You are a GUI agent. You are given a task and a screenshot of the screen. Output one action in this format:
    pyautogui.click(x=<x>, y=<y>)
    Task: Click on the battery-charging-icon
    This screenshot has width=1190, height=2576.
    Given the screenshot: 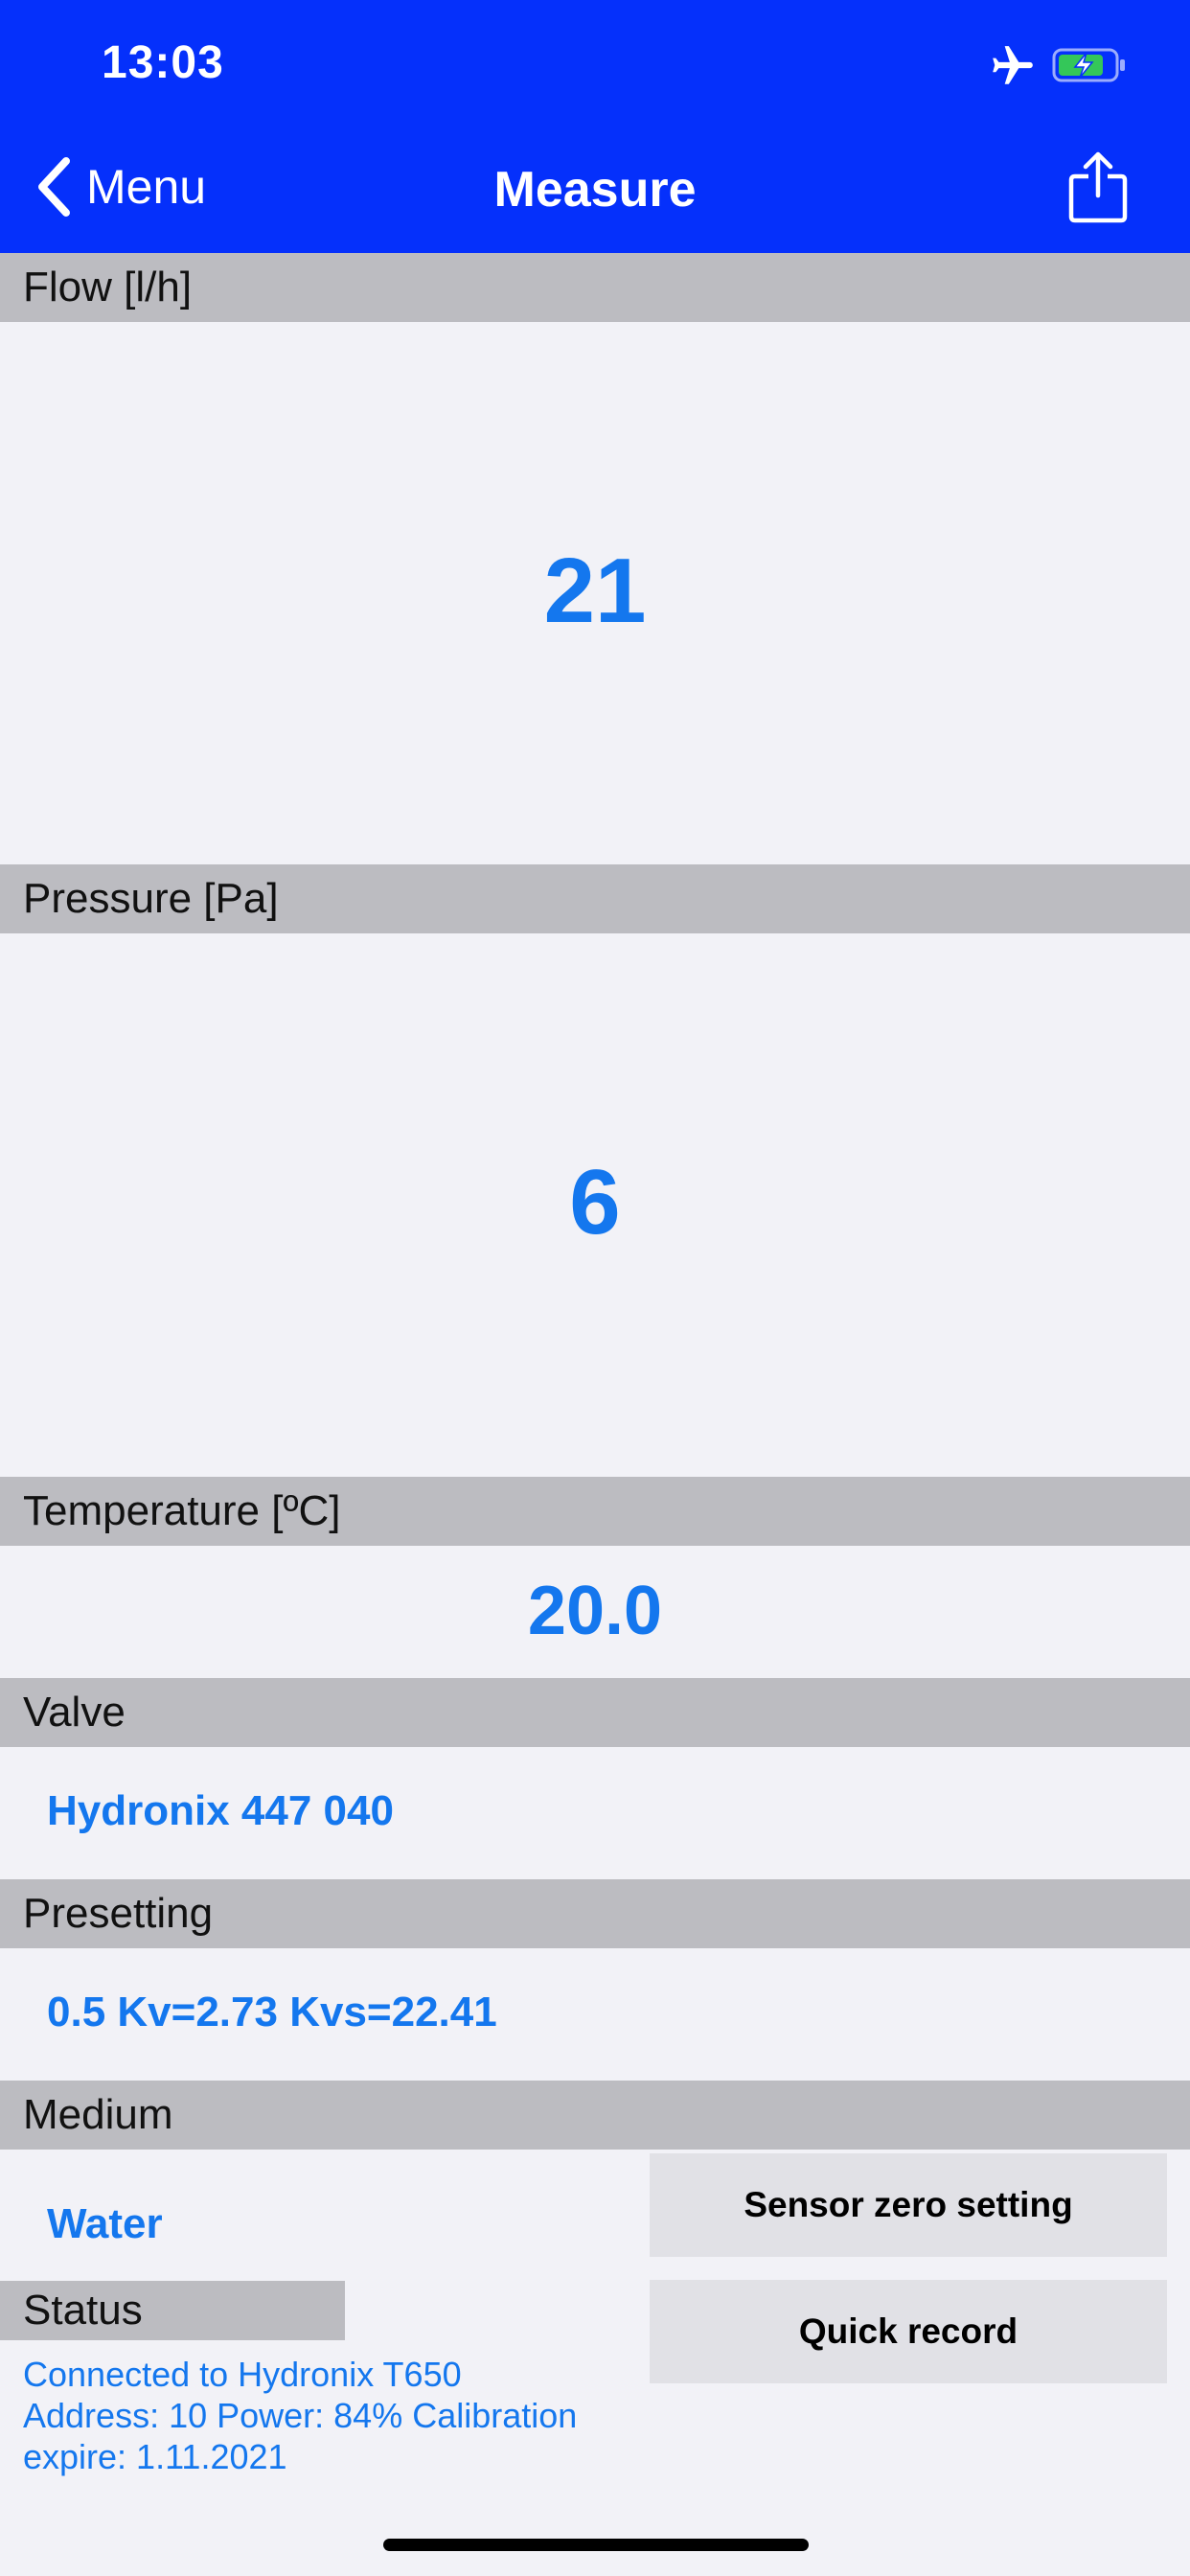 What is the action you would take?
    pyautogui.click(x=1089, y=65)
    